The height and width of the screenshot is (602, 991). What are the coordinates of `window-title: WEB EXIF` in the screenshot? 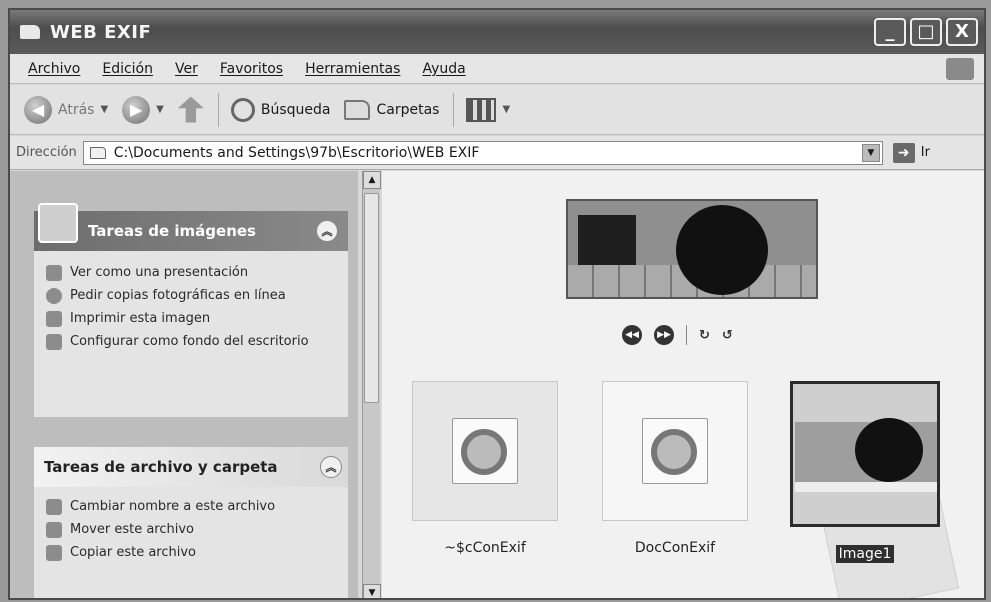 It's located at (101, 32).